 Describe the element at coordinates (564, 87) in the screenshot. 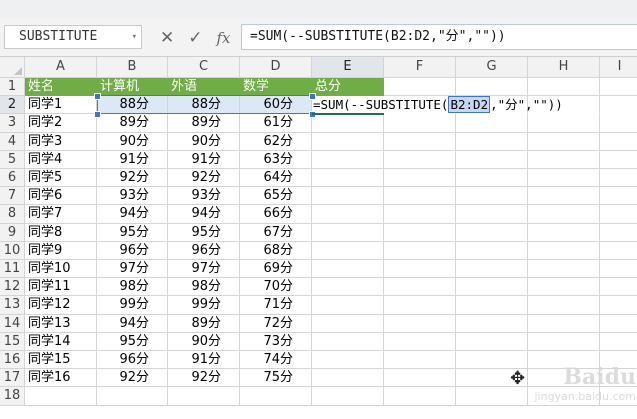

I see `cell-h1` at that location.